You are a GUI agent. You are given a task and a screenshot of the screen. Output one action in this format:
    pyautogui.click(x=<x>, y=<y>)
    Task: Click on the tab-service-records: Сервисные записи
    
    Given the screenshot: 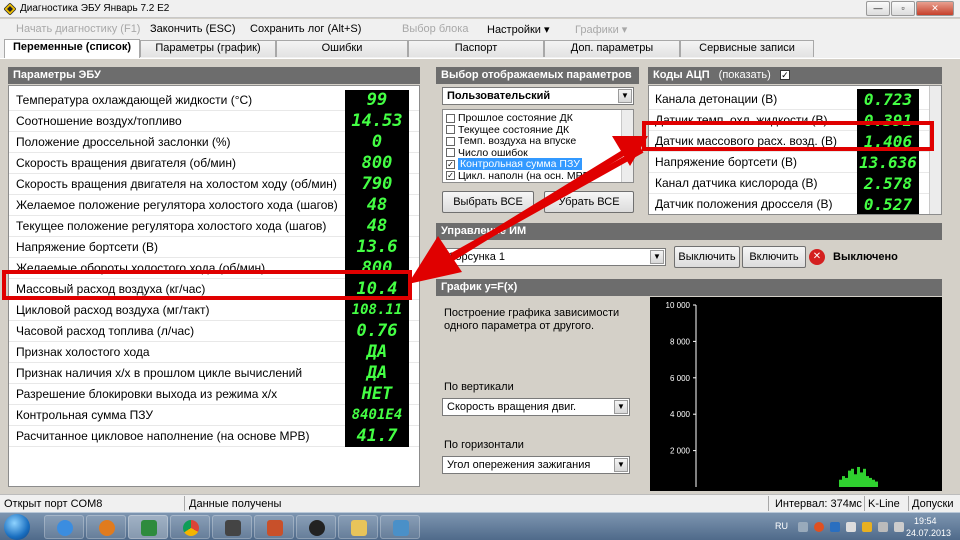 What is the action you would take?
    pyautogui.click(x=747, y=48)
    